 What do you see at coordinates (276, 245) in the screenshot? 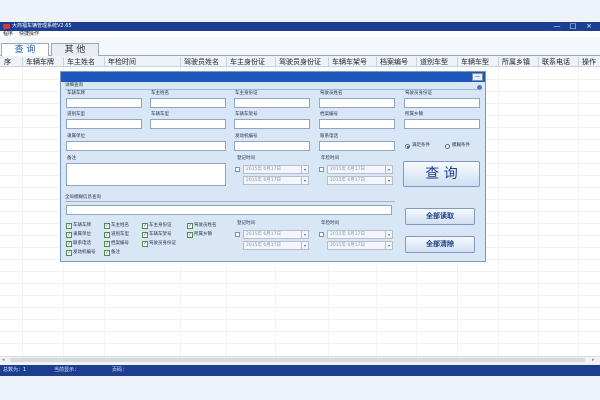
I see `fuzzy-register-date-to: 2015年 6月17日 ▾` at bounding box center [276, 245].